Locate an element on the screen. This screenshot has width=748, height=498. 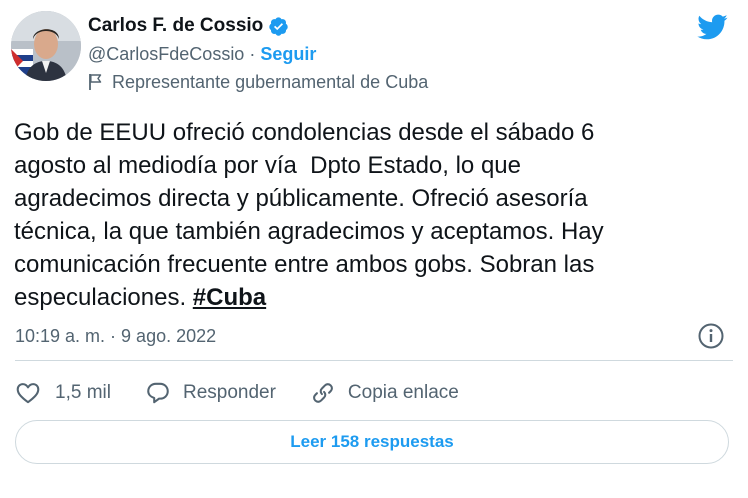
reply-button: Responder is located at coordinates (210, 393).